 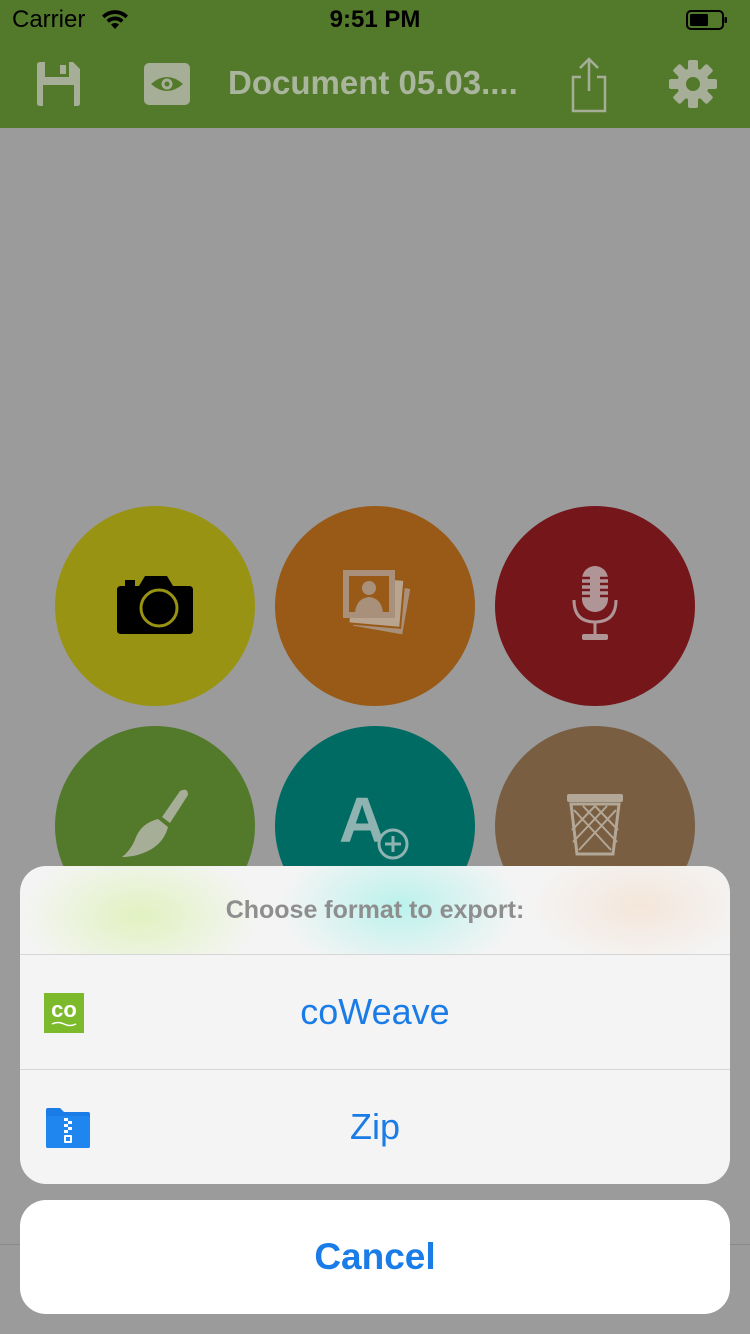 What do you see at coordinates (693, 84) in the screenshot?
I see `settings-gear-icon` at bounding box center [693, 84].